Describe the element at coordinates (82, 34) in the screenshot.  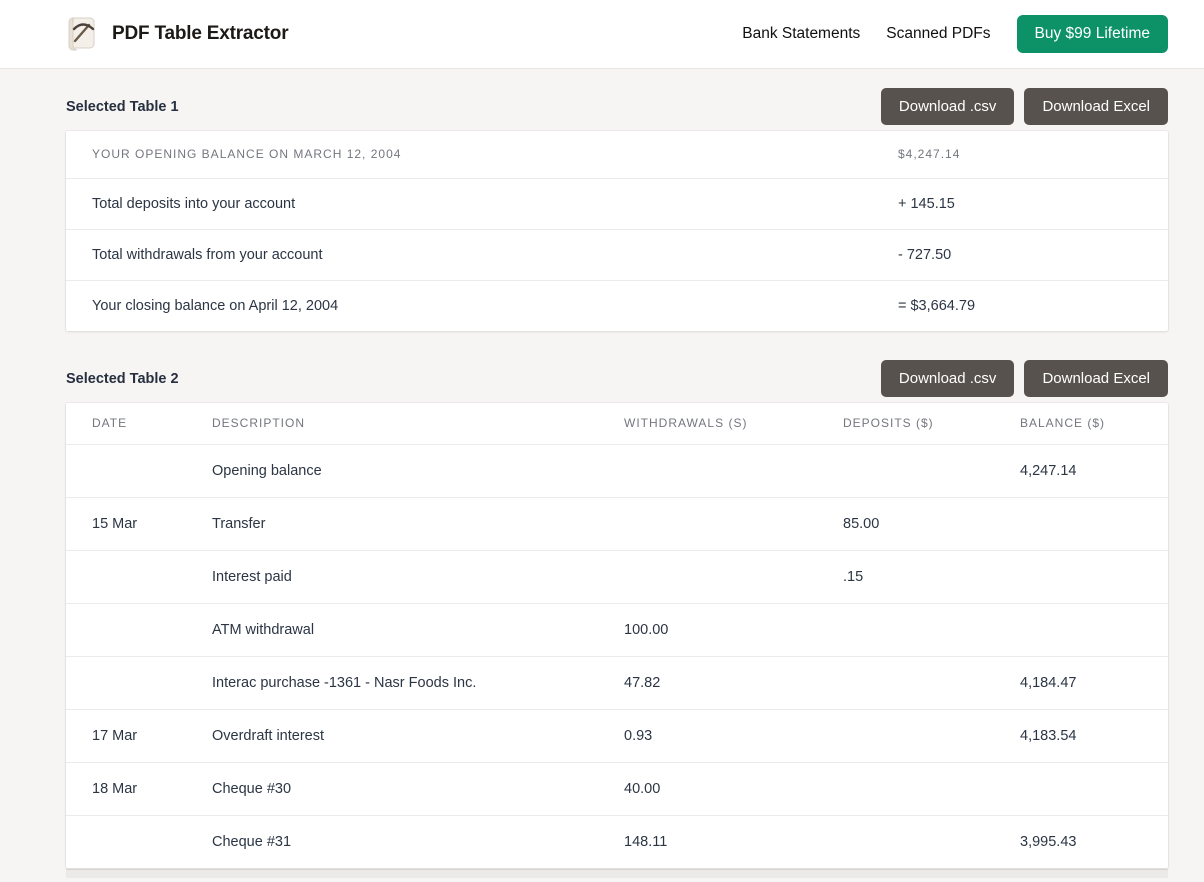
I see `pickaxe-scroll-icon` at that location.